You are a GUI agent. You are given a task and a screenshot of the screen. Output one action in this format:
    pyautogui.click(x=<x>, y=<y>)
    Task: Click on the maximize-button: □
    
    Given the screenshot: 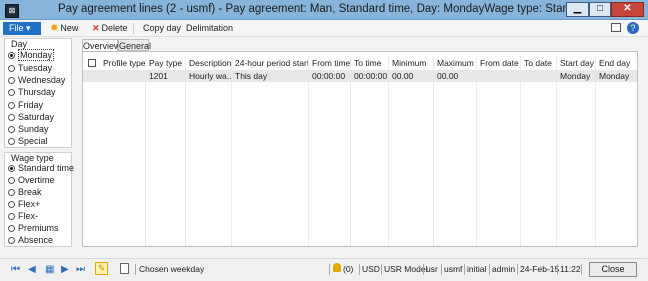 What is the action you would take?
    pyautogui.click(x=600, y=9)
    